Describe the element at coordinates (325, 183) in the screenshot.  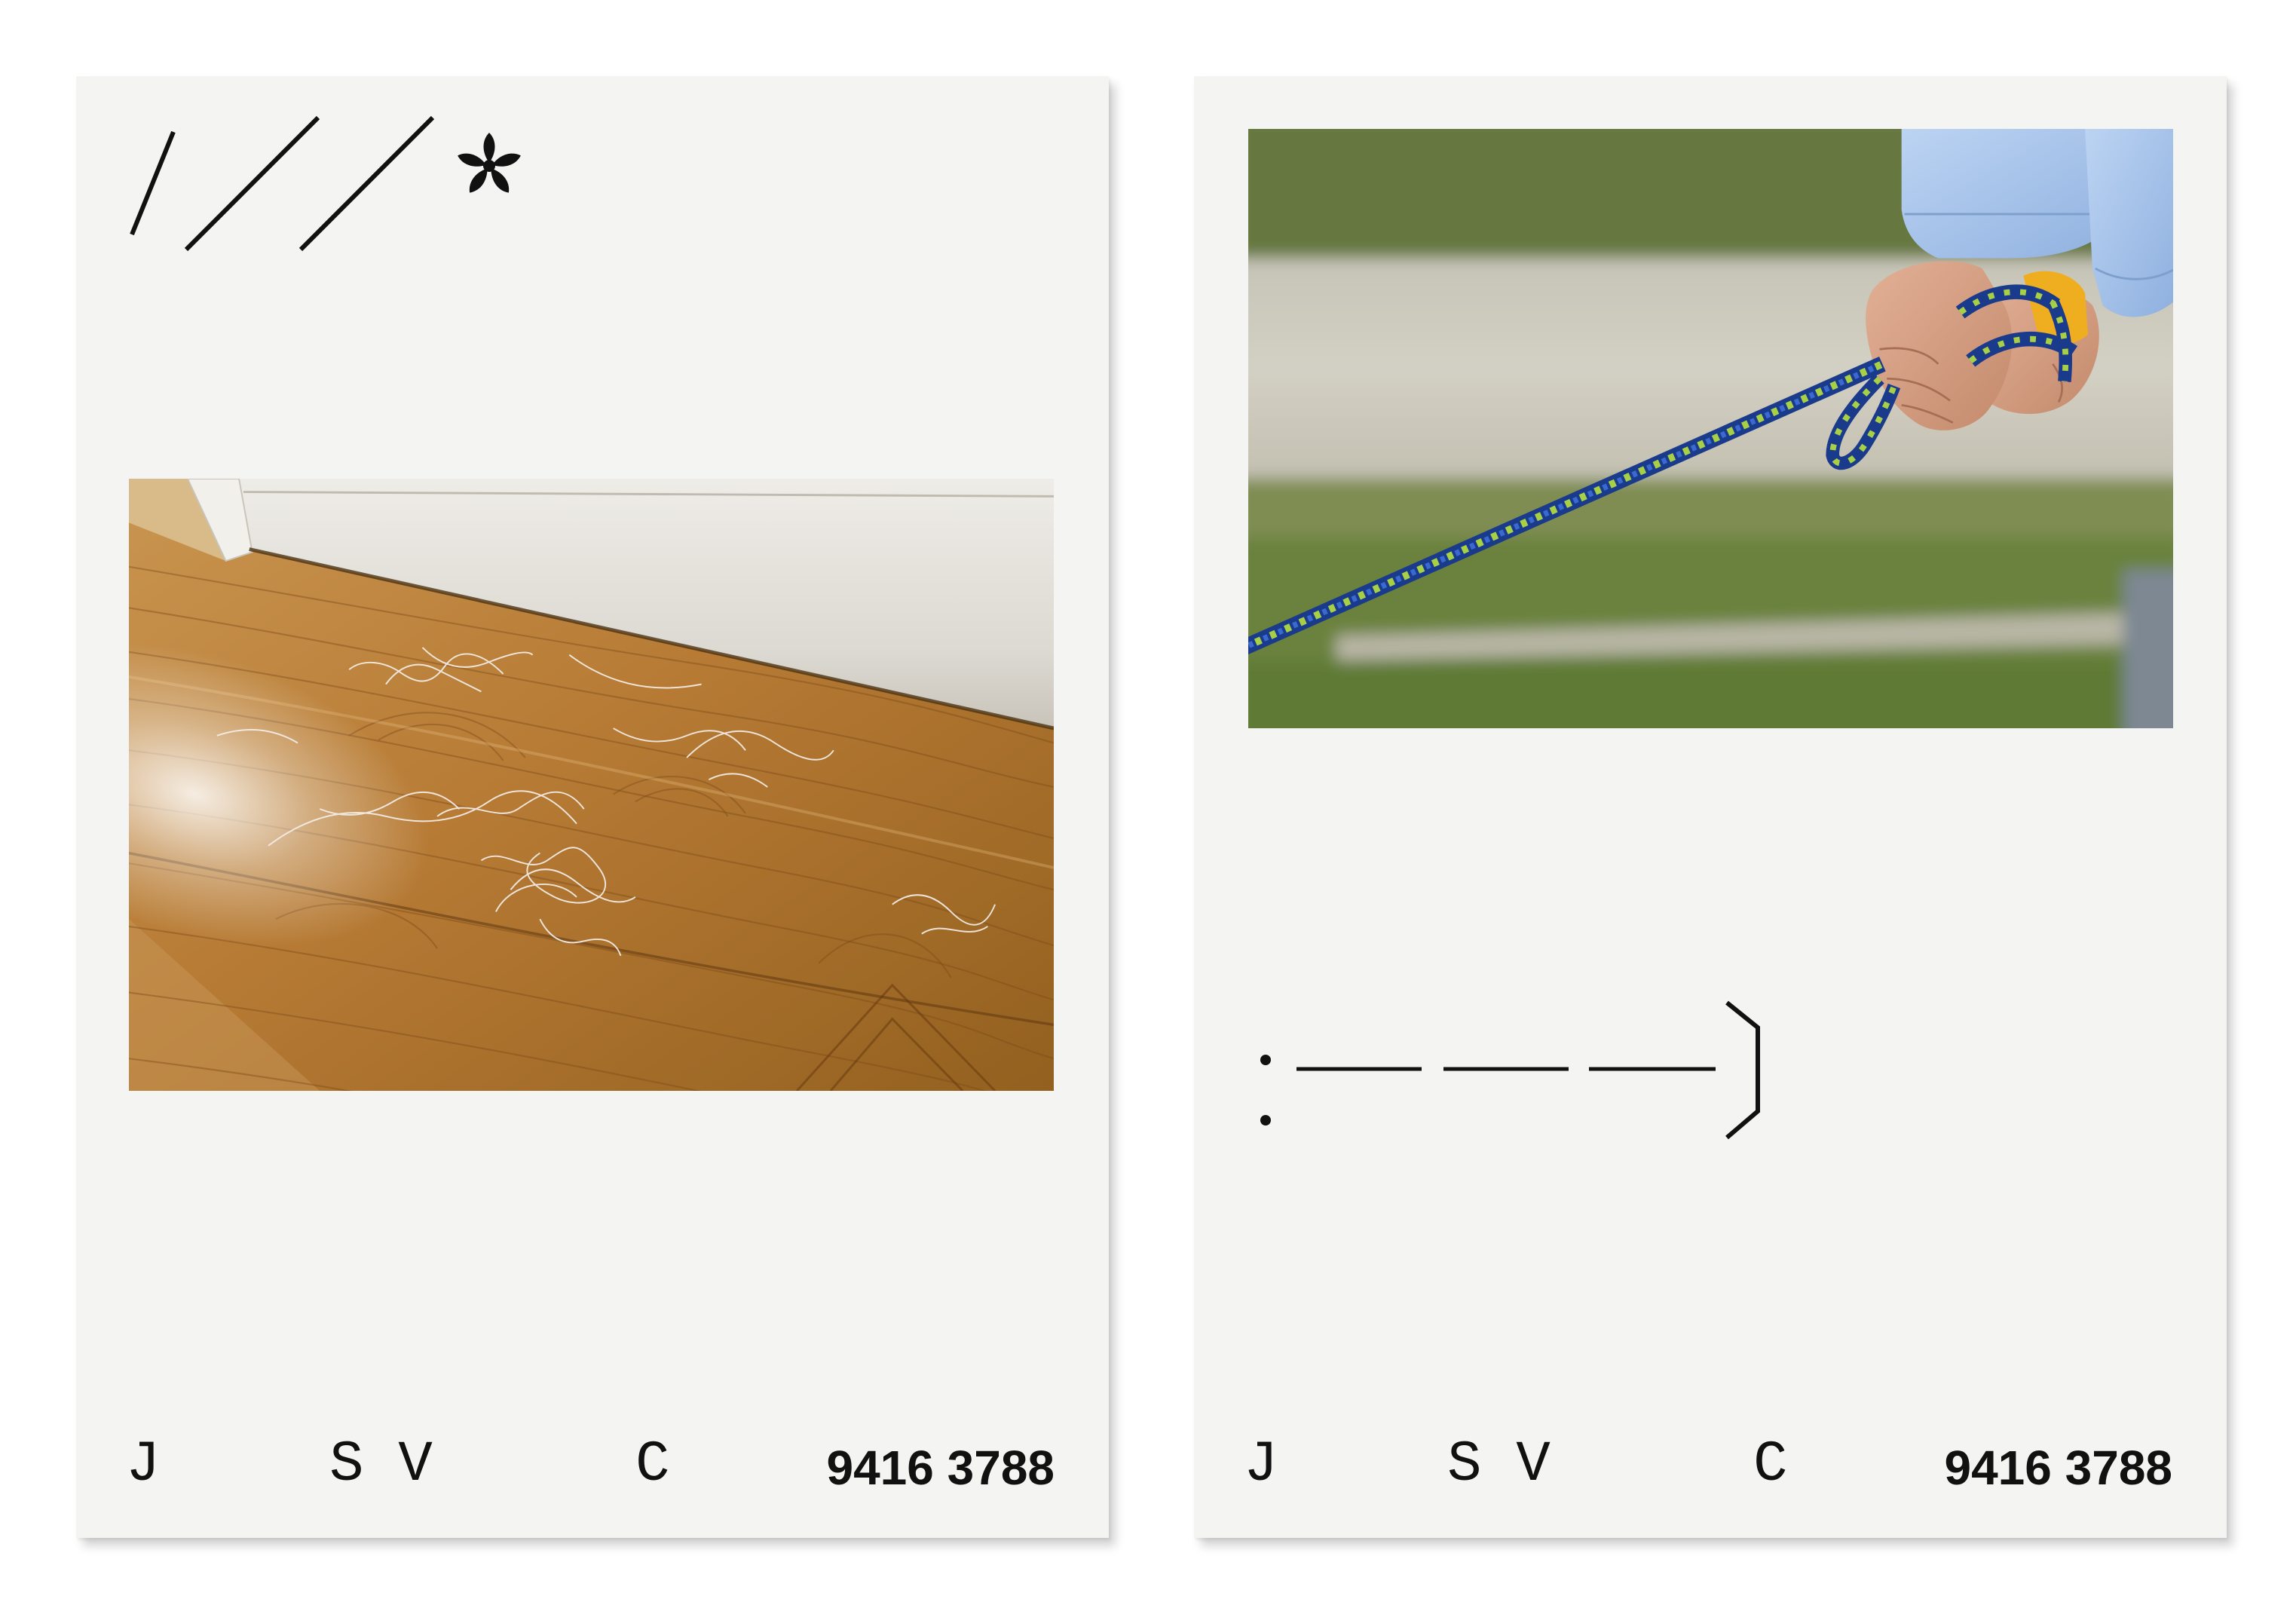
I see `slashes-asterisk-mark-icon` at that location.